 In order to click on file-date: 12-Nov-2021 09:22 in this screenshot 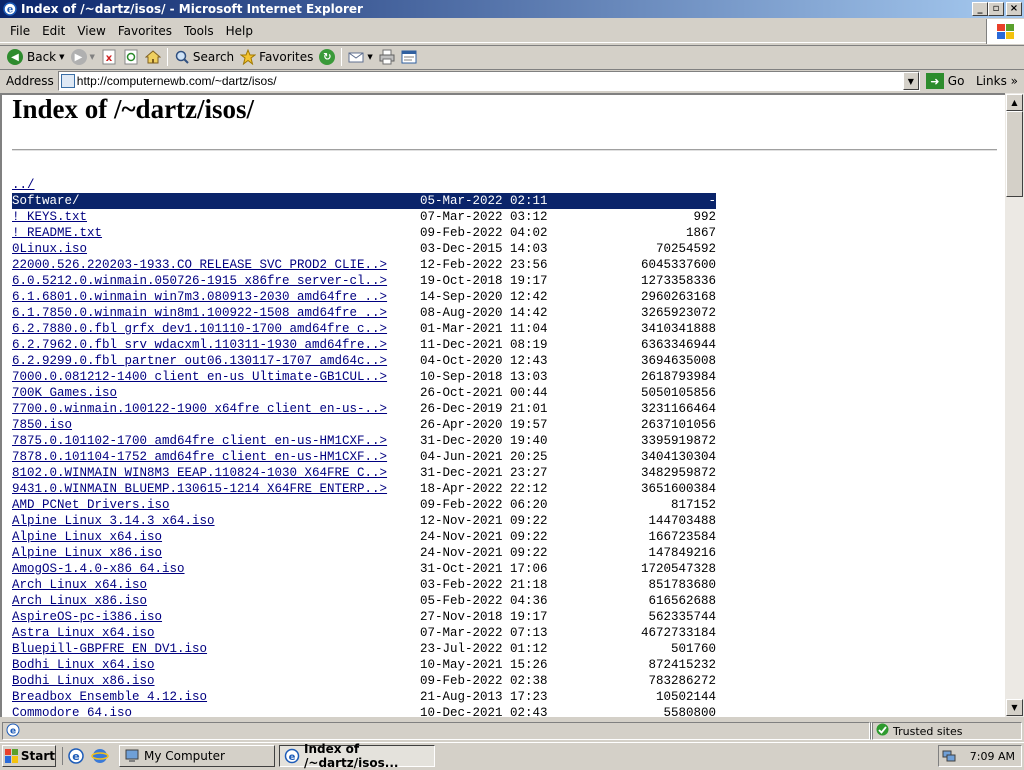, I will do `click(484, 521)`.